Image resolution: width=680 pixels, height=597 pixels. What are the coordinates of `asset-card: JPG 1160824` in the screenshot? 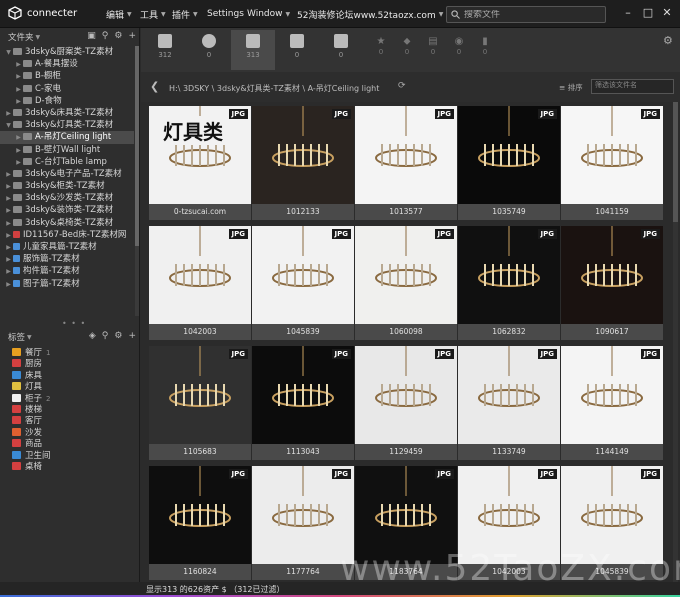 It's located at (200, 523).